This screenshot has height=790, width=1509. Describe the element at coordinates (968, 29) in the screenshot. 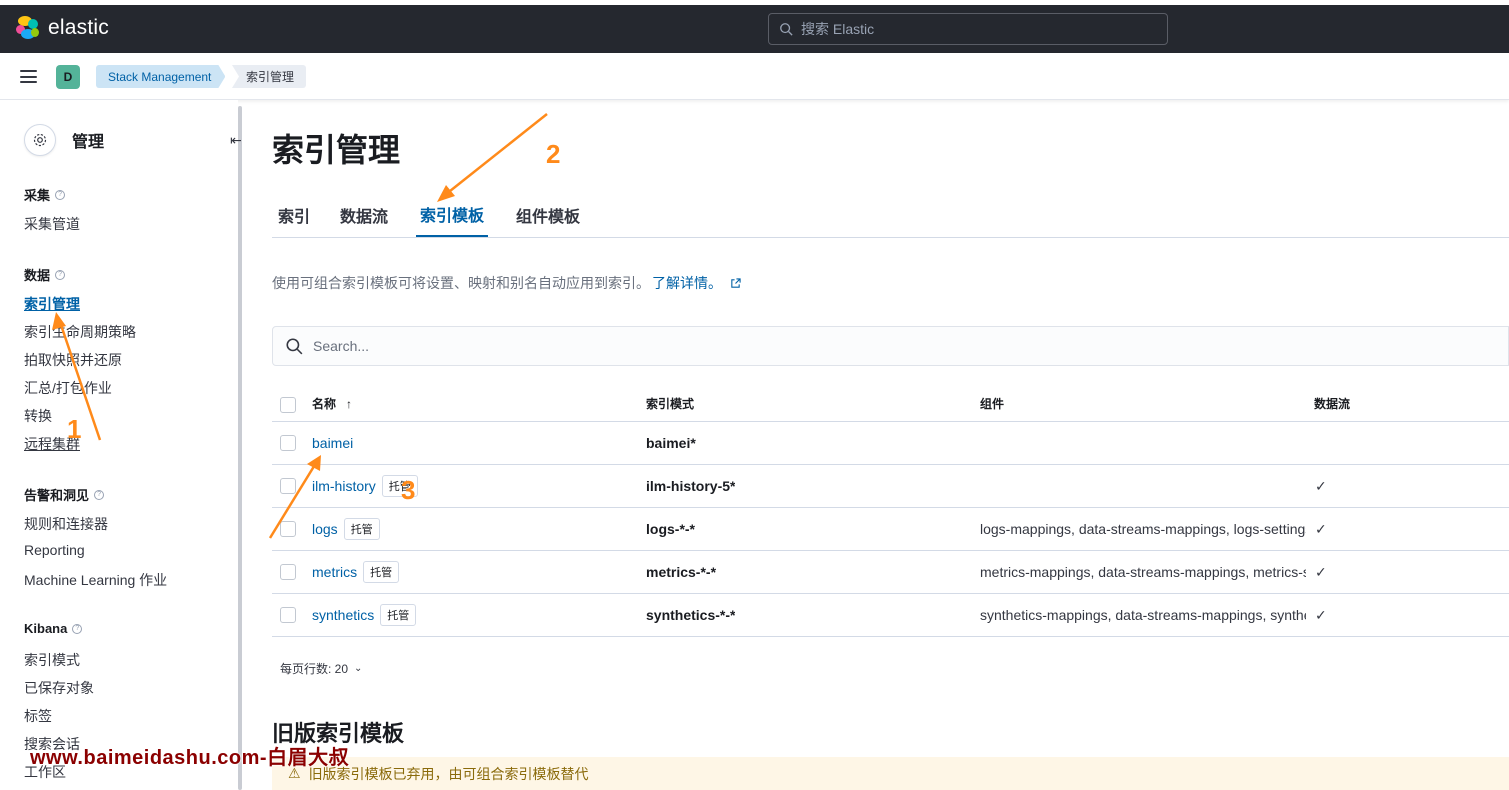

I see `global-search-input: 搜索 Elastic` at that location.